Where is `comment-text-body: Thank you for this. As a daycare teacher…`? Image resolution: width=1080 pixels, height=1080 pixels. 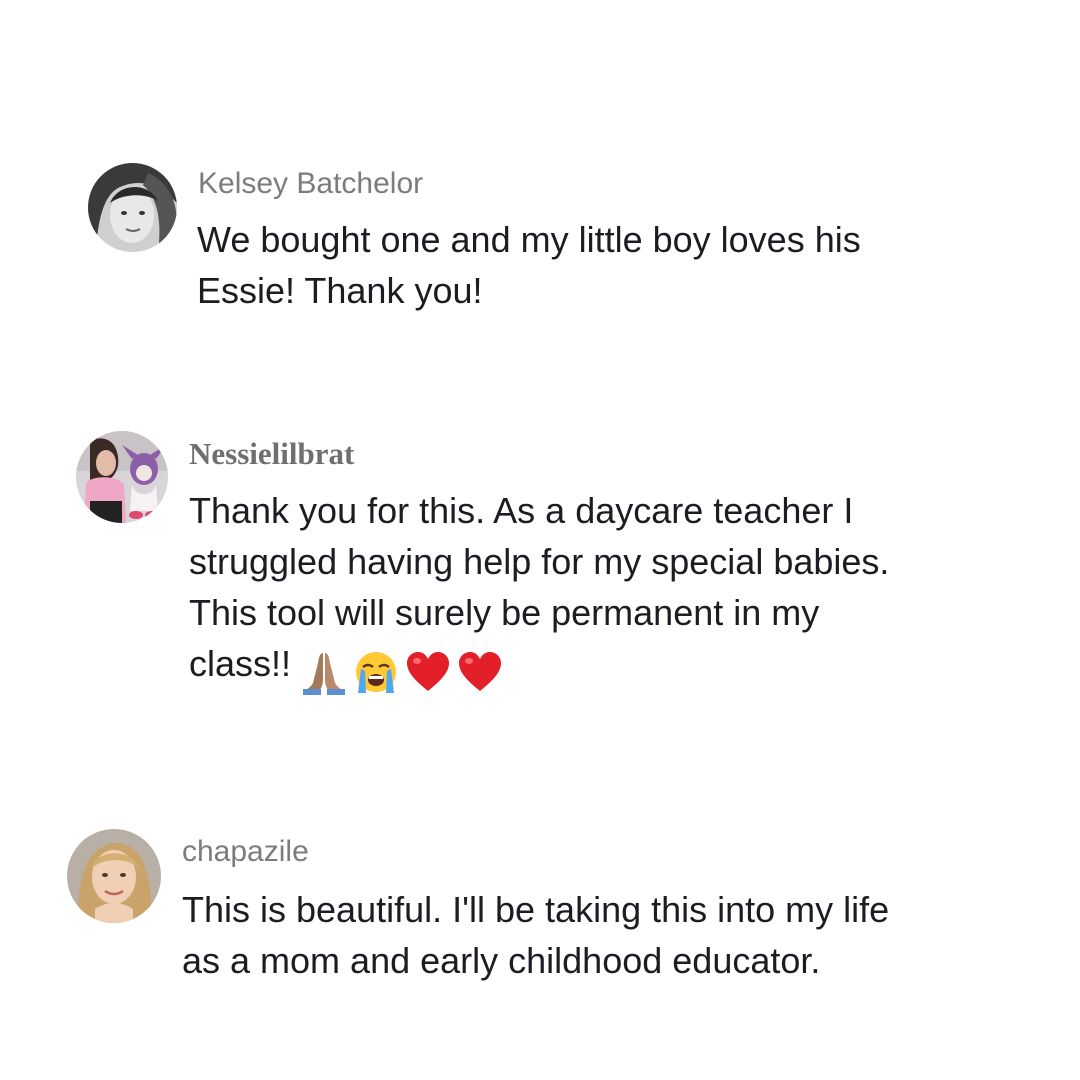
comment-text-body: Thank you for this. As a daycare teacher… is located at coordinates (539, 587).